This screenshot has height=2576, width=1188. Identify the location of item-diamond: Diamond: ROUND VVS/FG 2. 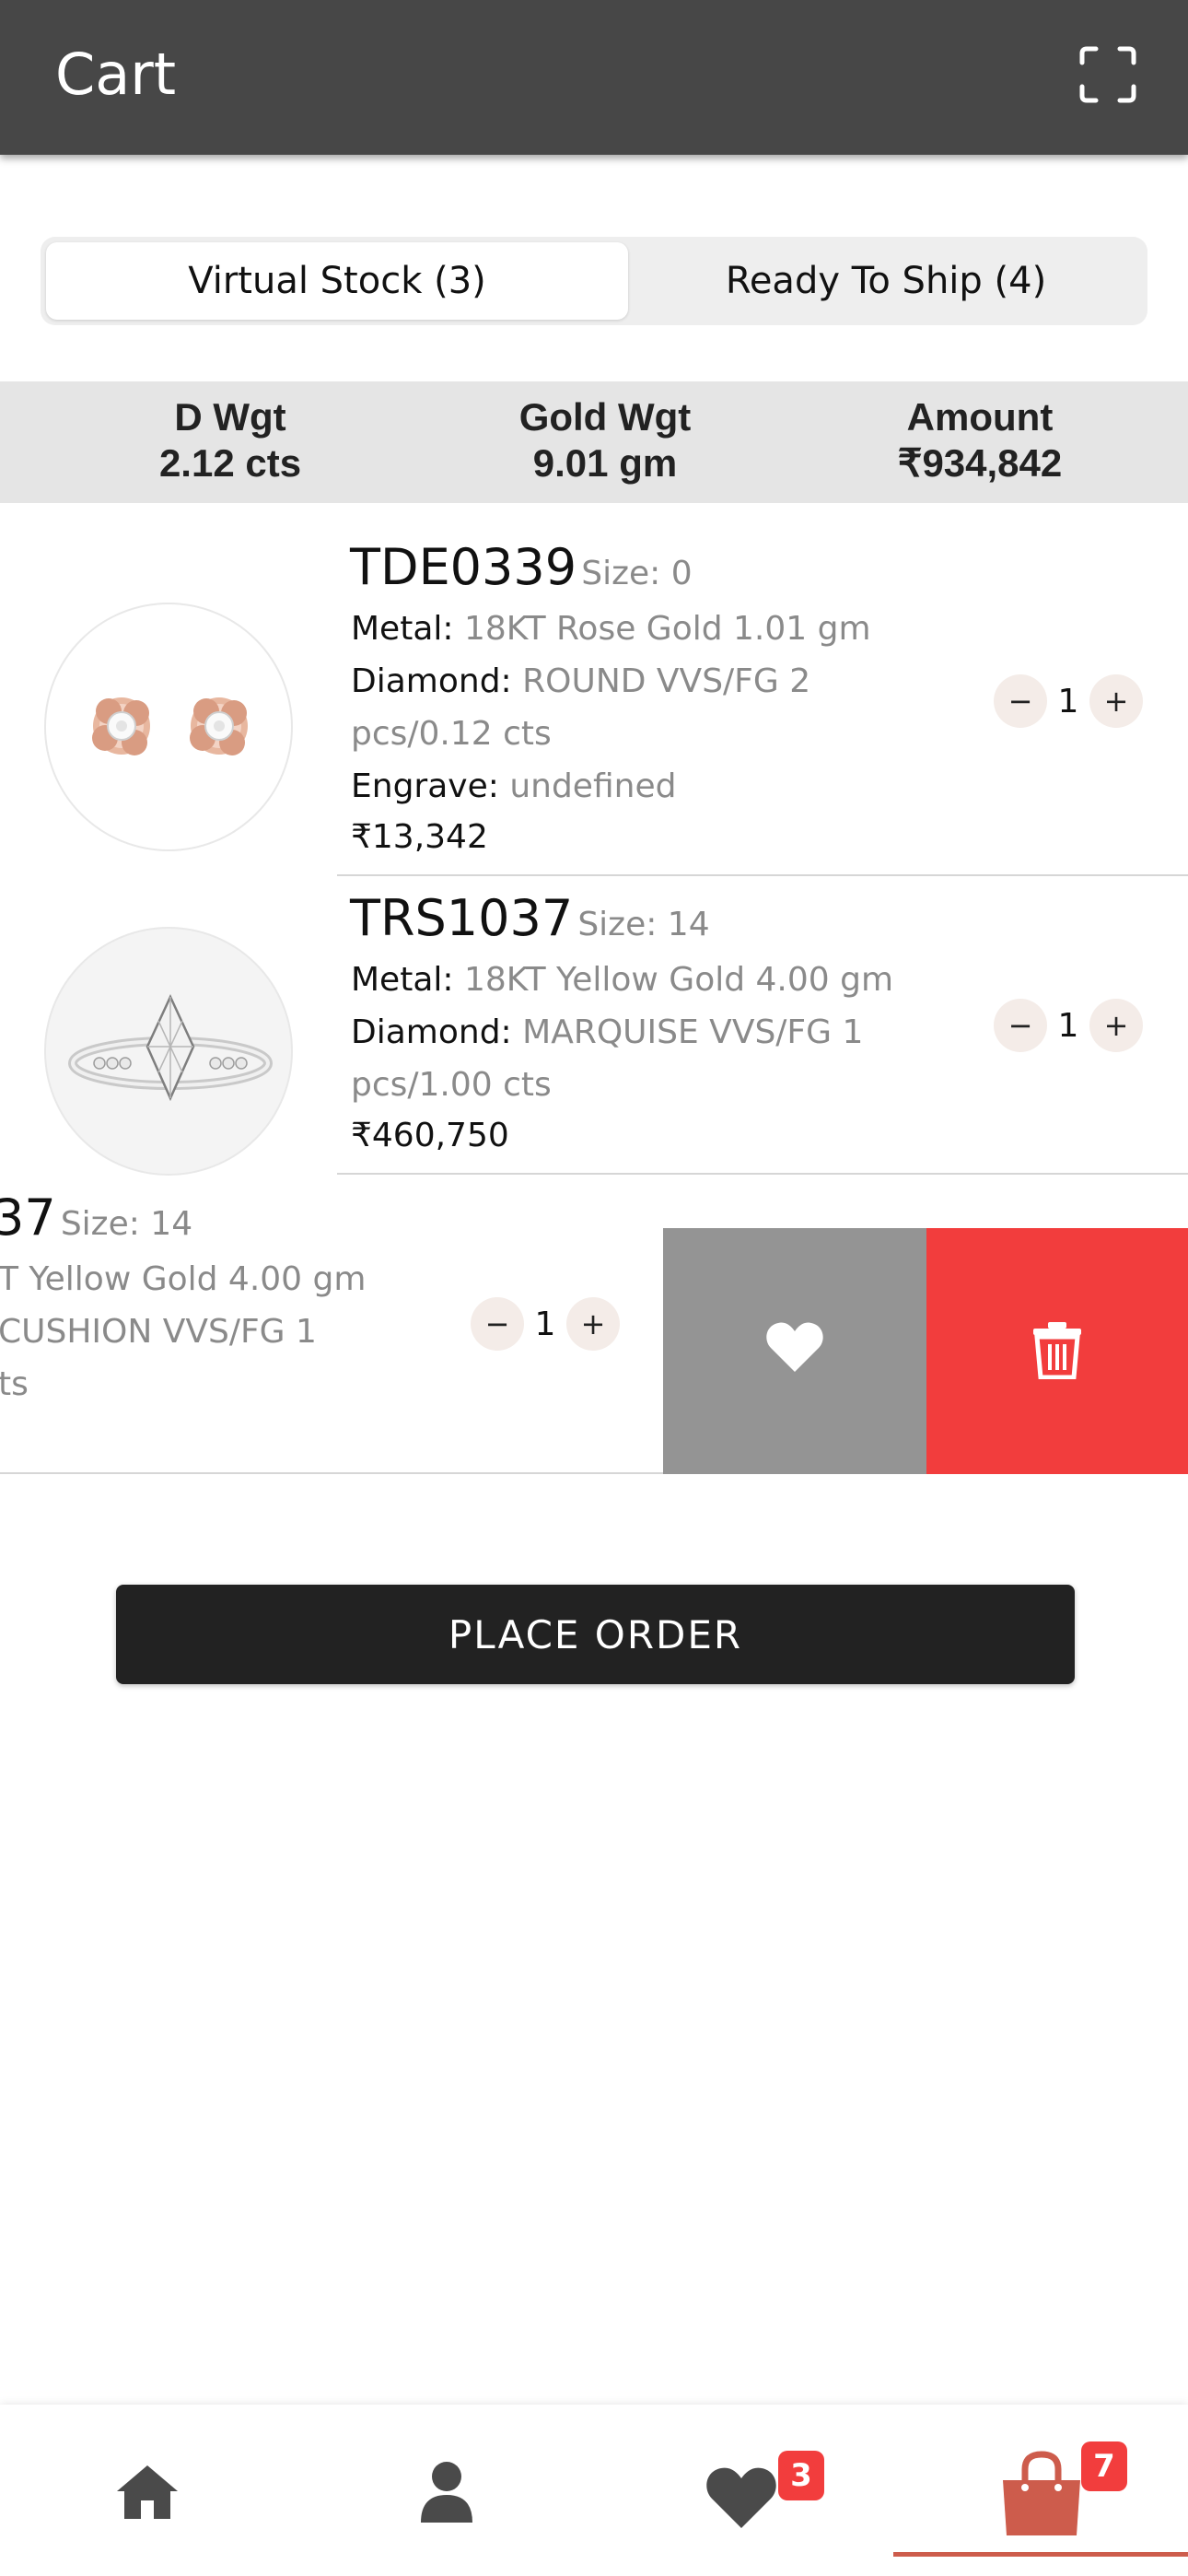
(580, 681).